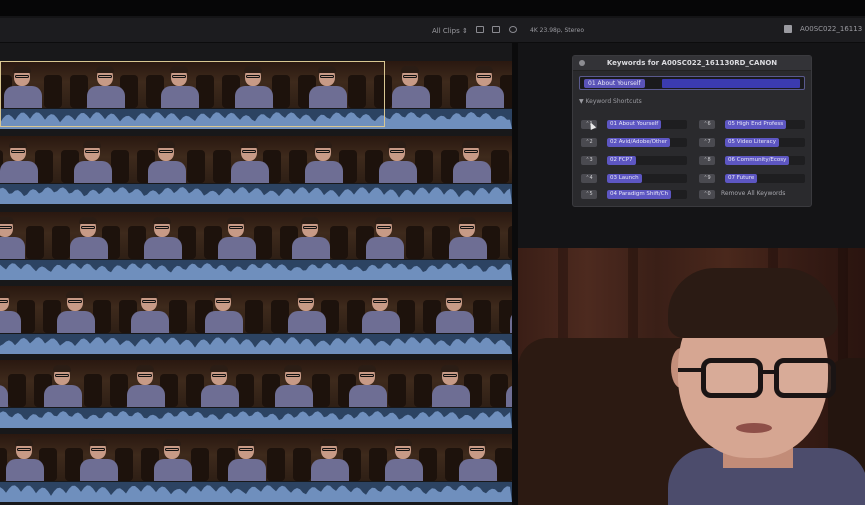  What do you see at coordinates (707, 160) in the screenshot?
I see `shortcut-key: ⌃8` at bounding box center [707, 160].